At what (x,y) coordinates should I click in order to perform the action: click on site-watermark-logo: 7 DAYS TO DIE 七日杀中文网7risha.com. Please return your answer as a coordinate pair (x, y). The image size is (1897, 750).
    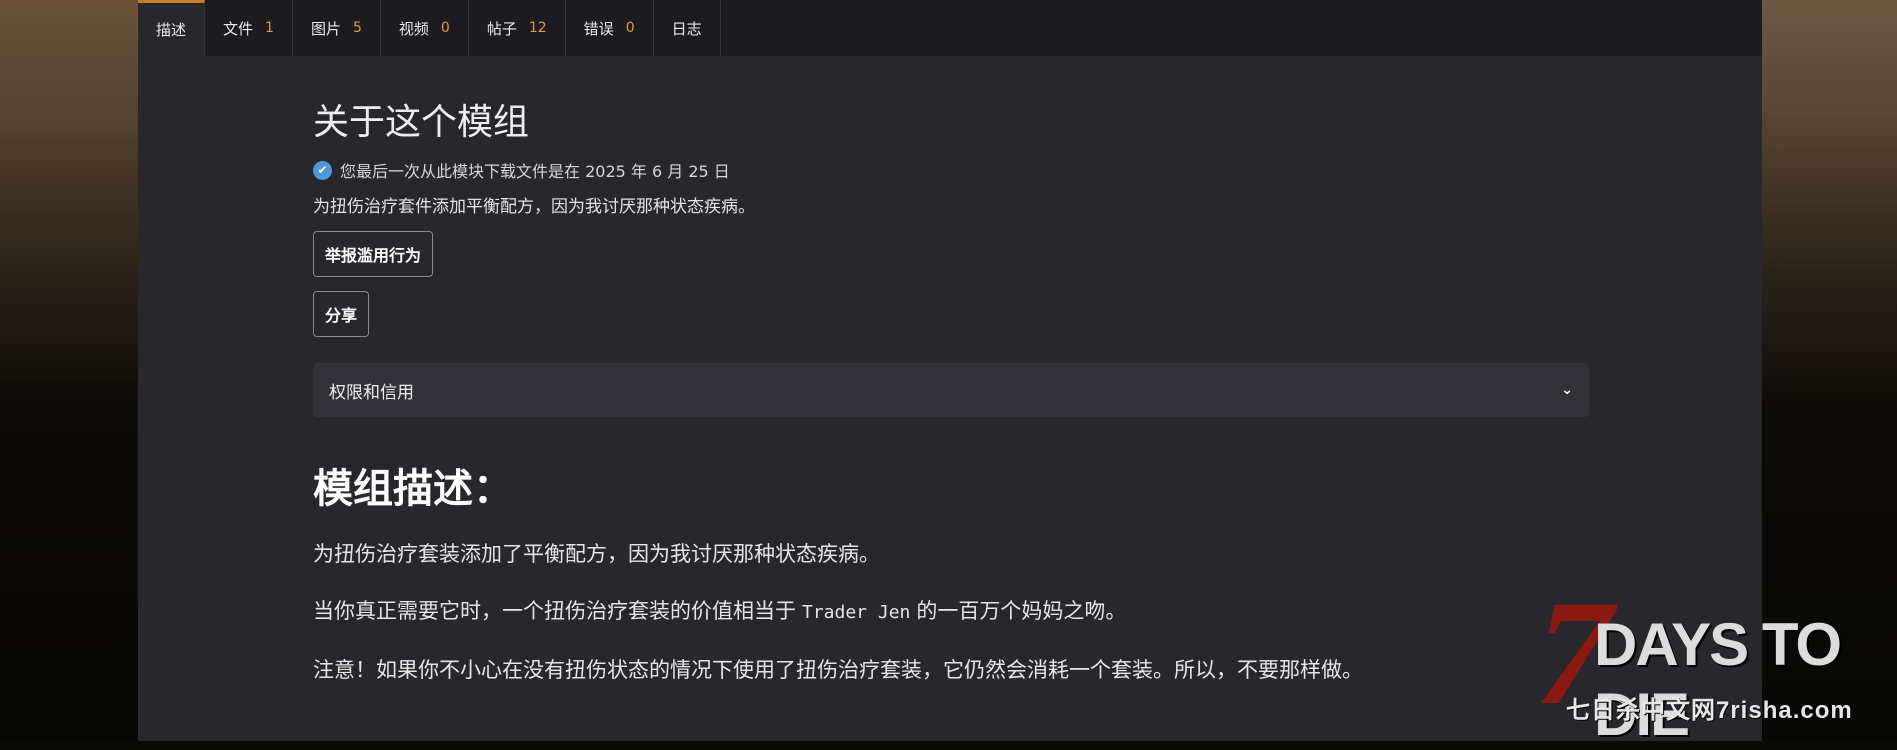
    Looking at the image, I should click on (1707, 659).